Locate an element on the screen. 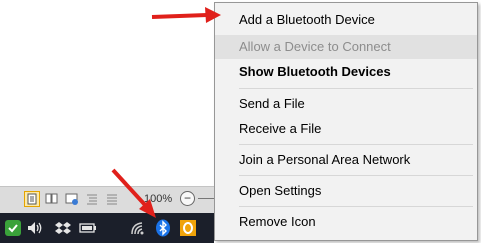 This screenshot has width=481, height=243. bluetooth-icon is located at coordinates (163, 228).